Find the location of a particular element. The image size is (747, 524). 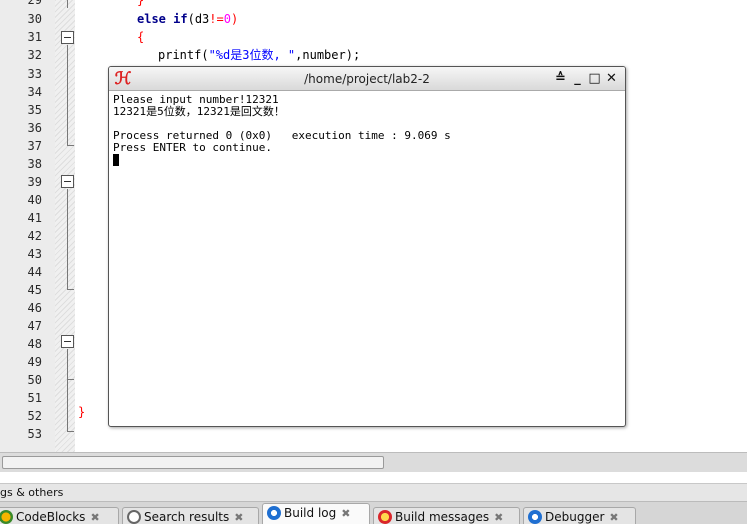

code-number: 0 is located at coordinates (227, 19).